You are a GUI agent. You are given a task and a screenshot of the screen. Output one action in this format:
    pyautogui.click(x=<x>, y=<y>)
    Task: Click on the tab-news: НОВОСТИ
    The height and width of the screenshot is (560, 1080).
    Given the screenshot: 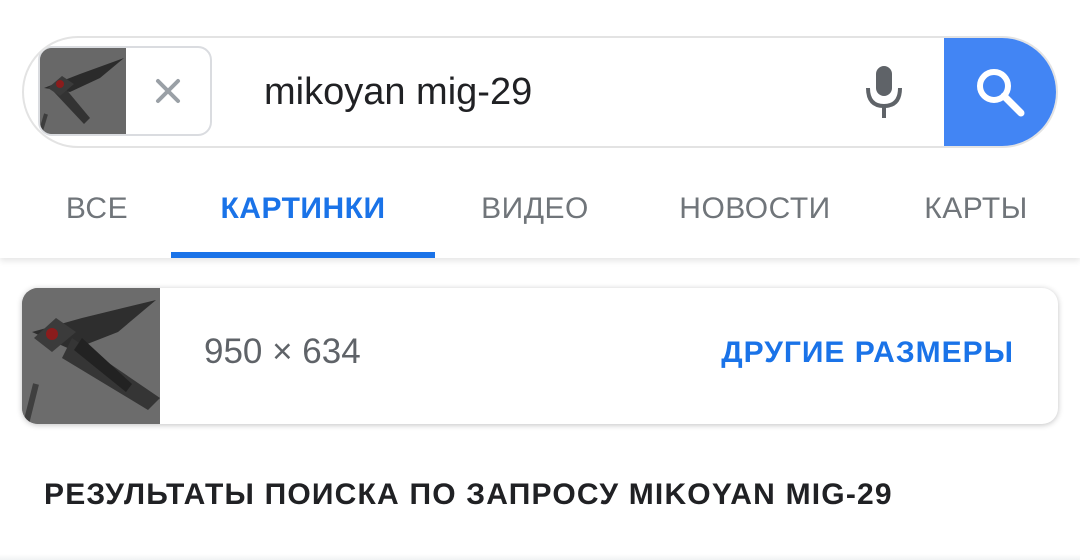 What is the action you would take?
    pyautogui.click(x=755, y=209)
    